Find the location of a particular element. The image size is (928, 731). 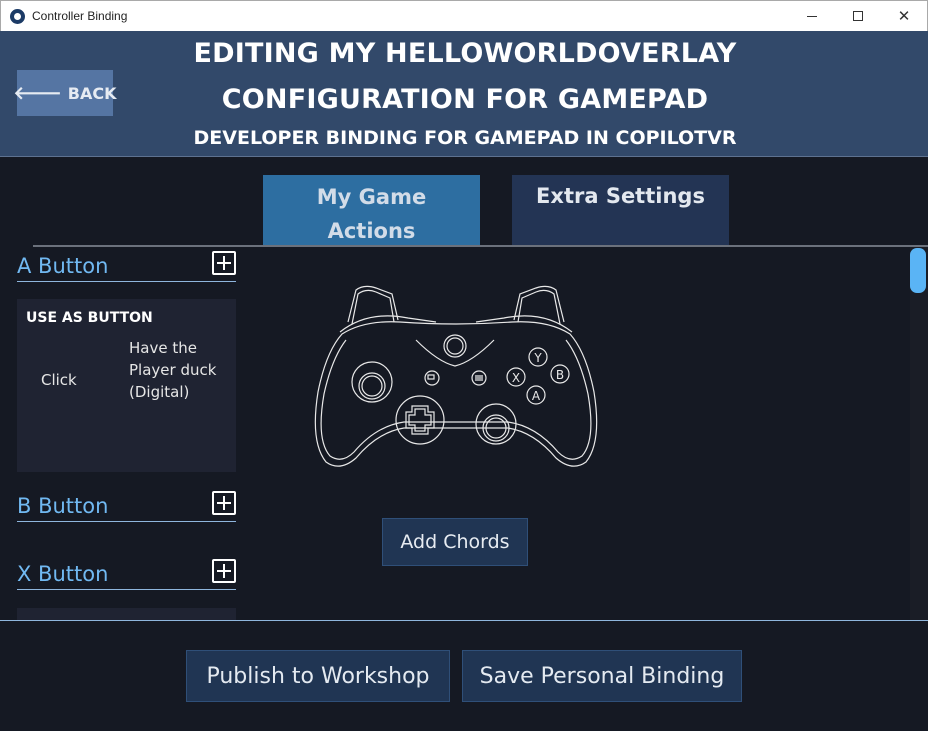

left-bumper-outline is located at coordinates (388, 324).